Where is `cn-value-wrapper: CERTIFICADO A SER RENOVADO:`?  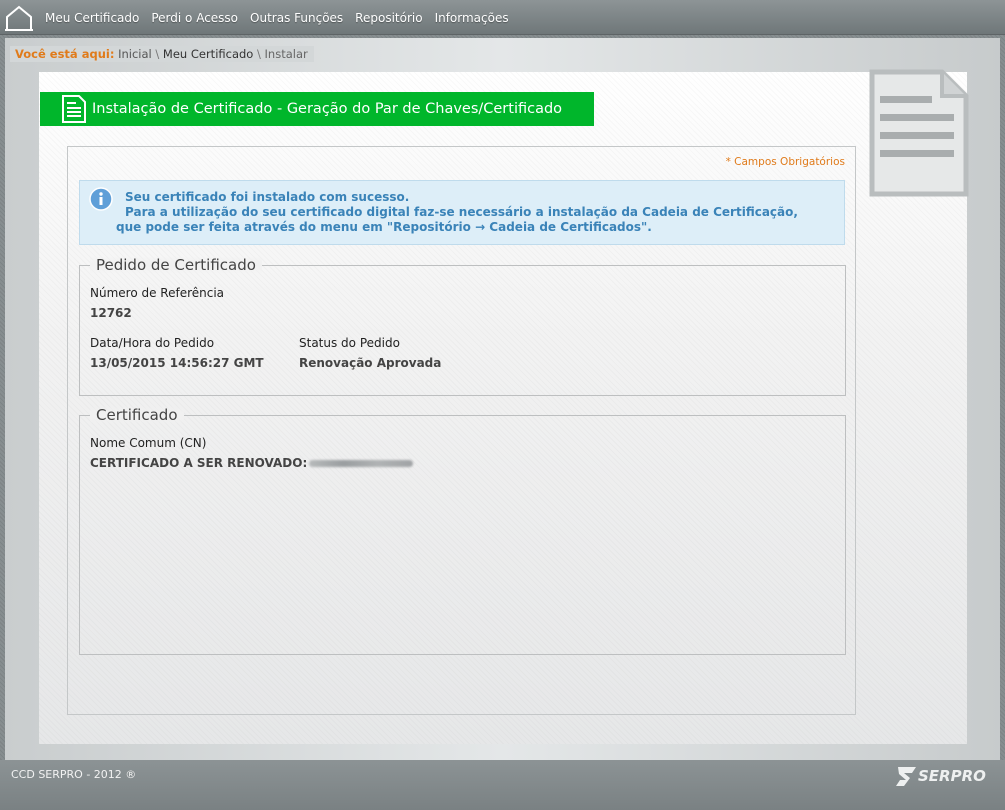
cn-value-wrapper: CERTIFICADO A SER RENOVADO: is located at coordinates (252, 463).